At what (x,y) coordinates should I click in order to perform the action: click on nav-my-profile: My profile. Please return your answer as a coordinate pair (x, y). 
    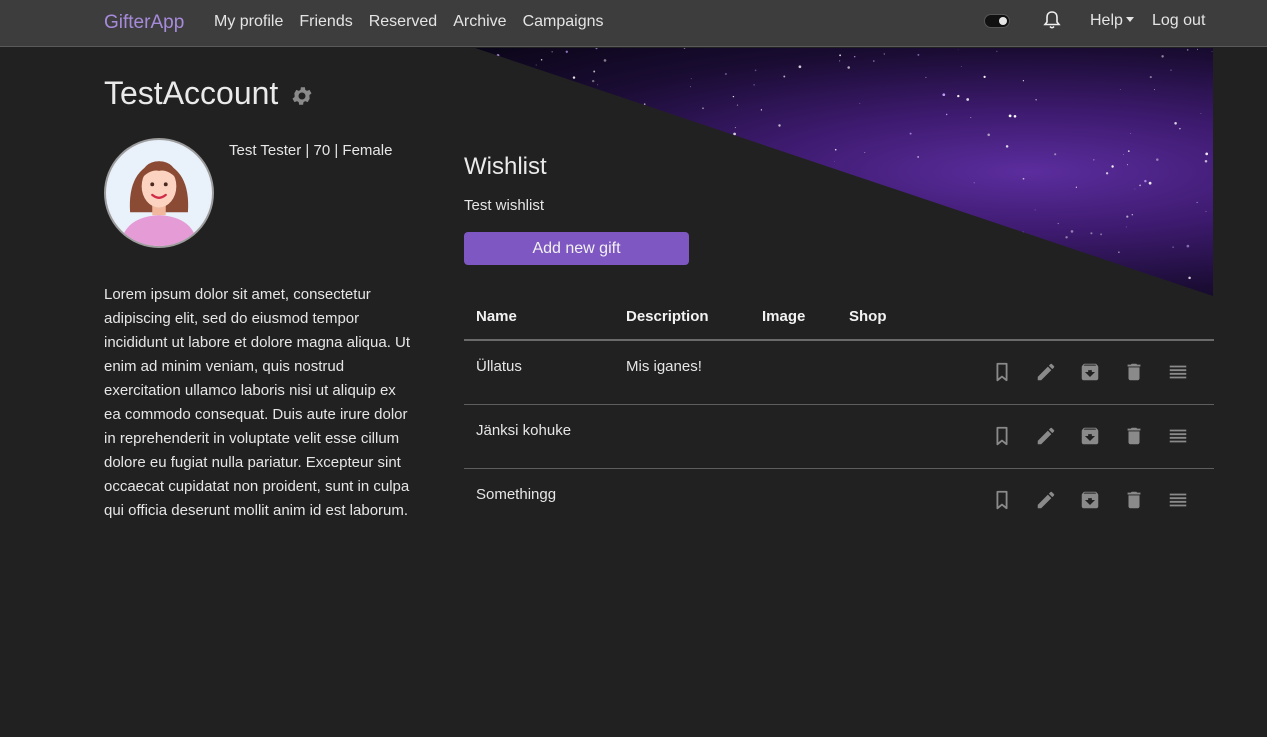
    Looking at the image, I should click on (248, 22).